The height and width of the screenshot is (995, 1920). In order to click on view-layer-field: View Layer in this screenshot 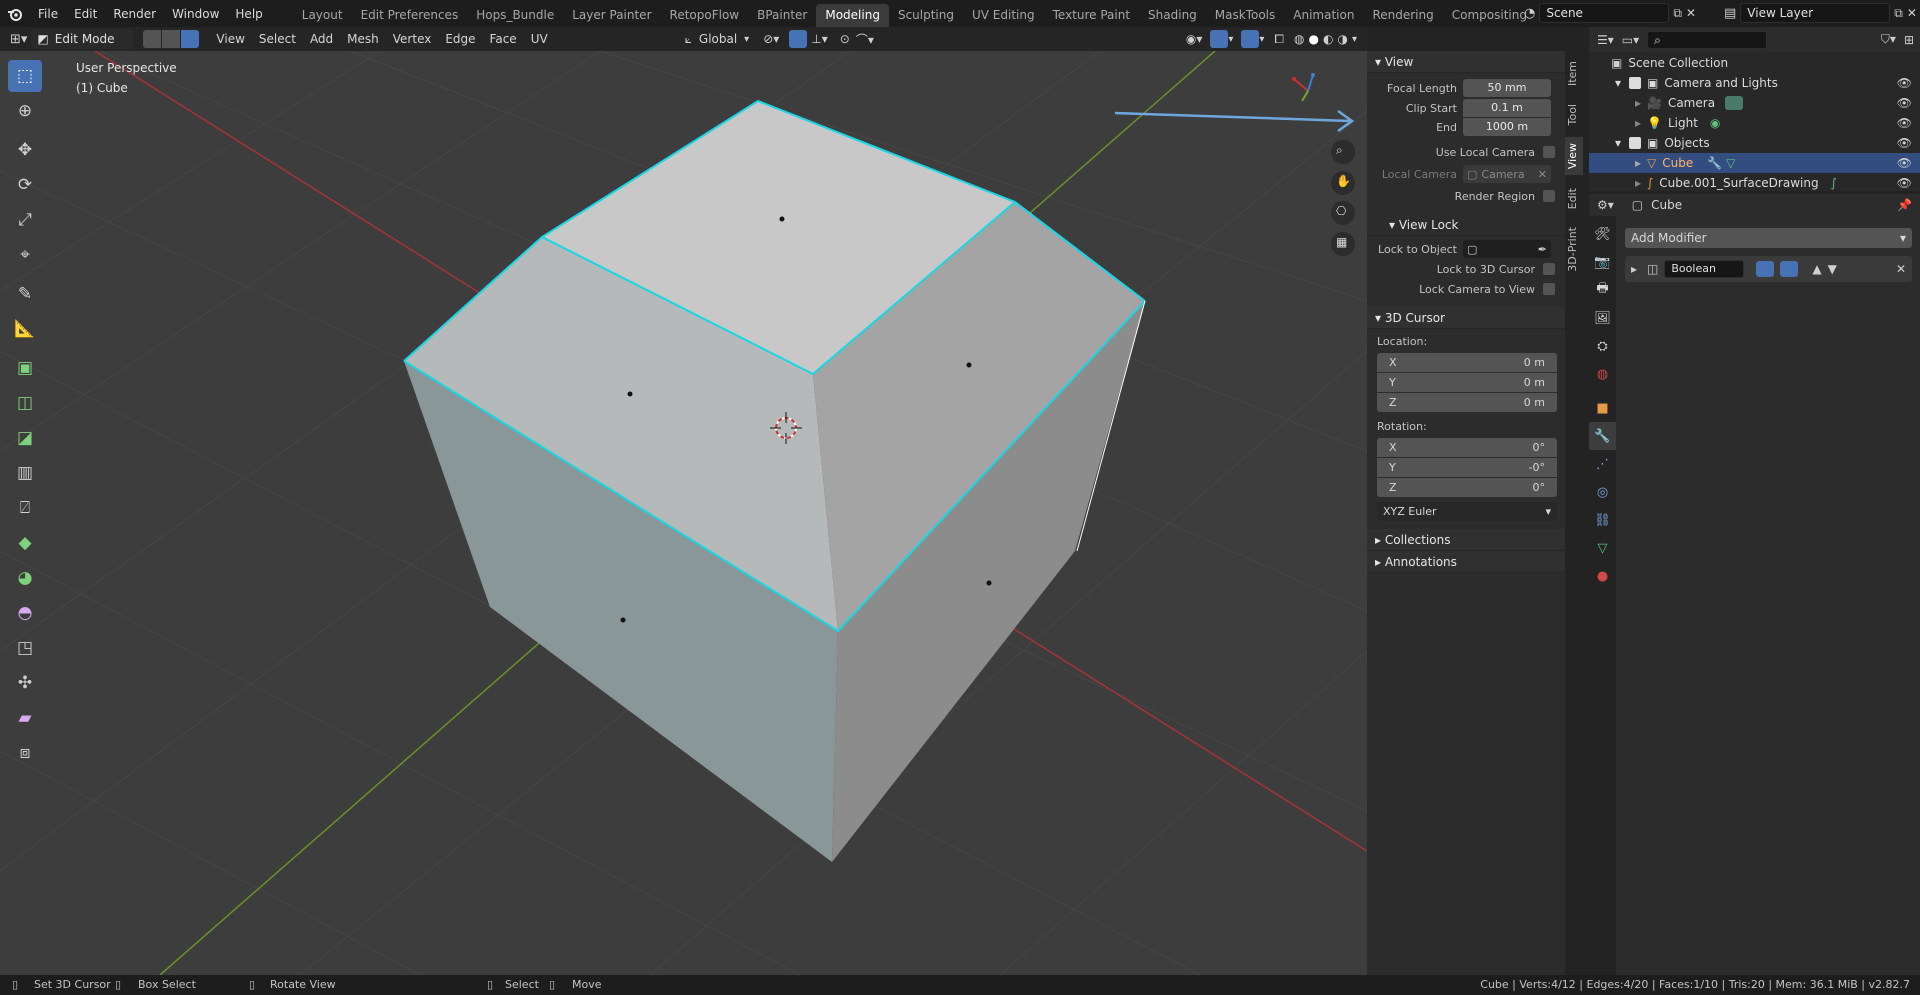, I will do `click(1815, 13)`.